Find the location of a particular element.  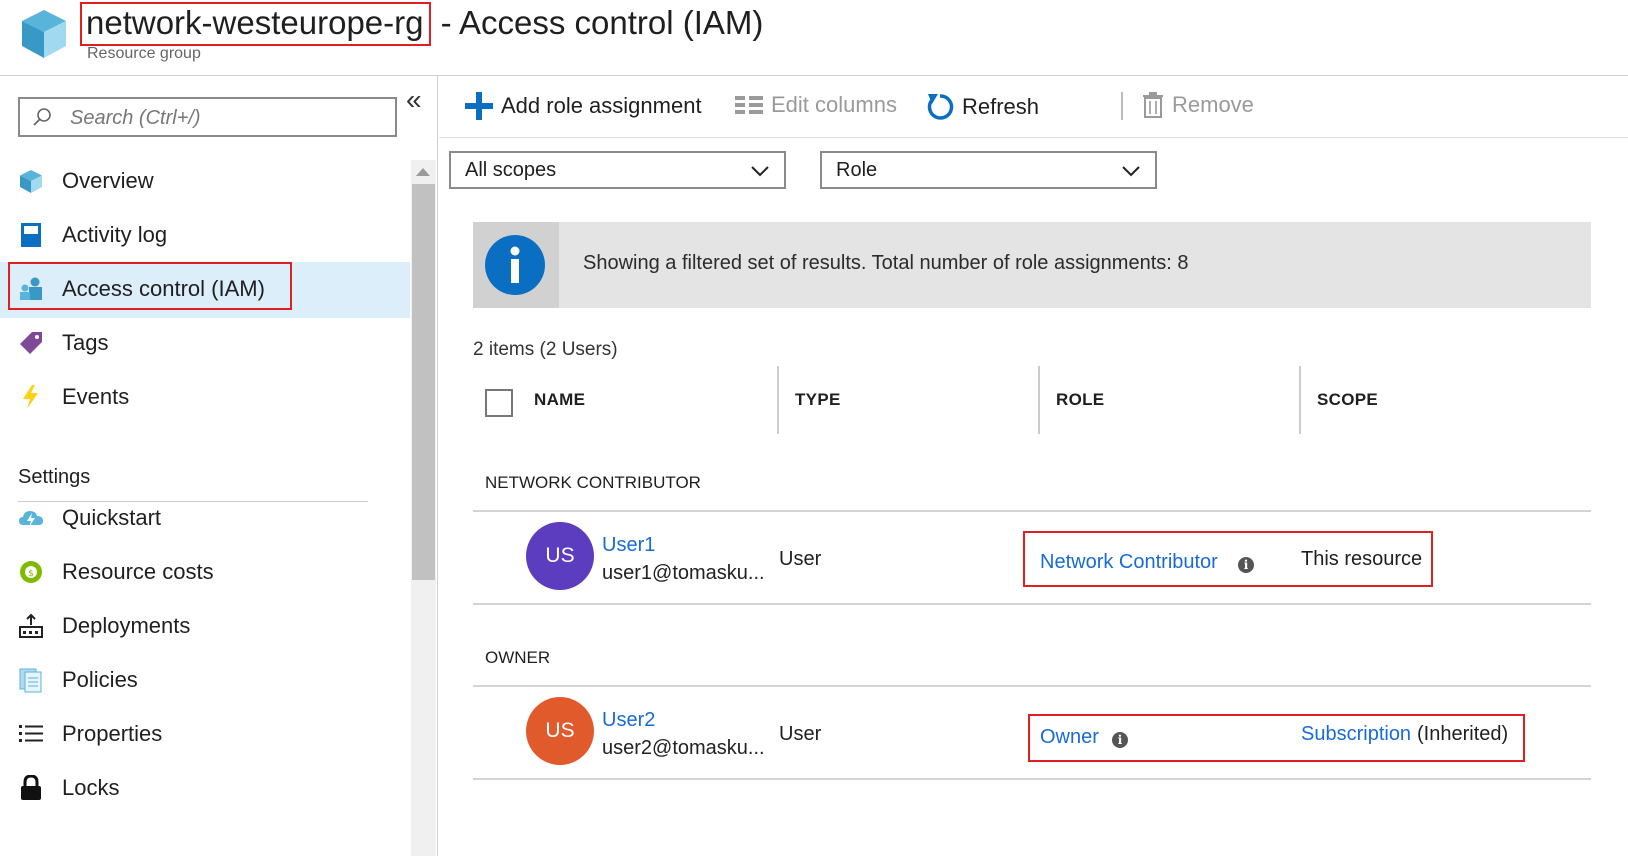

select-all-checkbox is located at coordinates (499, 403).